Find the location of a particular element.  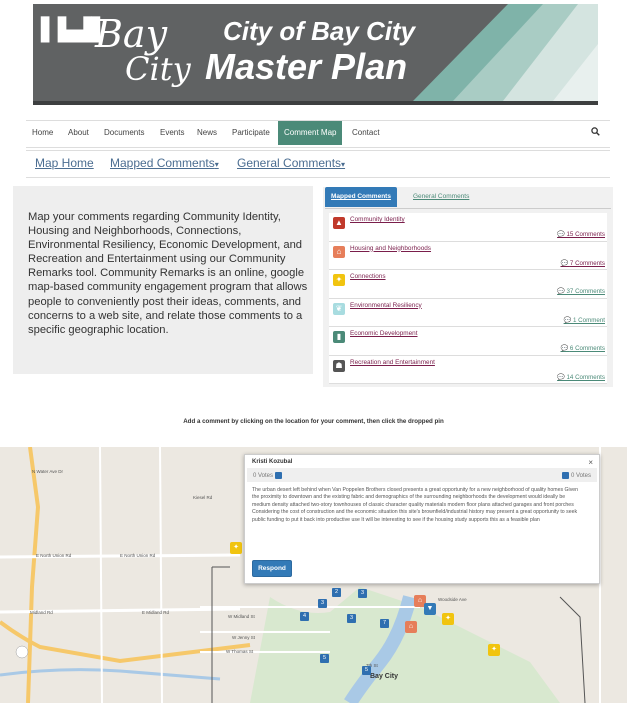

downvote: 0 Votes is located at coordinates (576, 476).